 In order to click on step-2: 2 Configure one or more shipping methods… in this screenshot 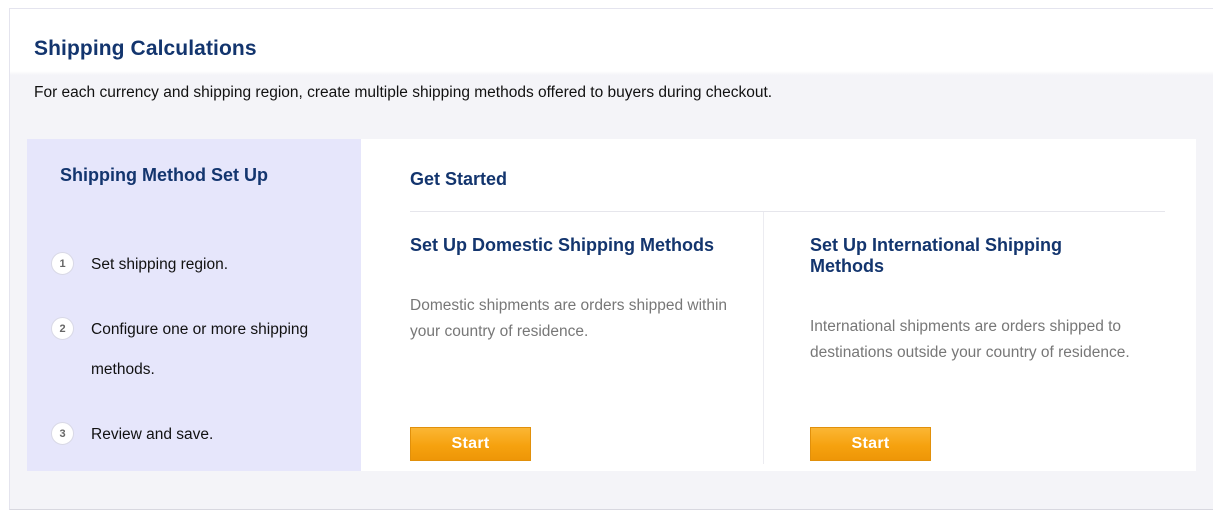, I will do `click(181, 353)`.